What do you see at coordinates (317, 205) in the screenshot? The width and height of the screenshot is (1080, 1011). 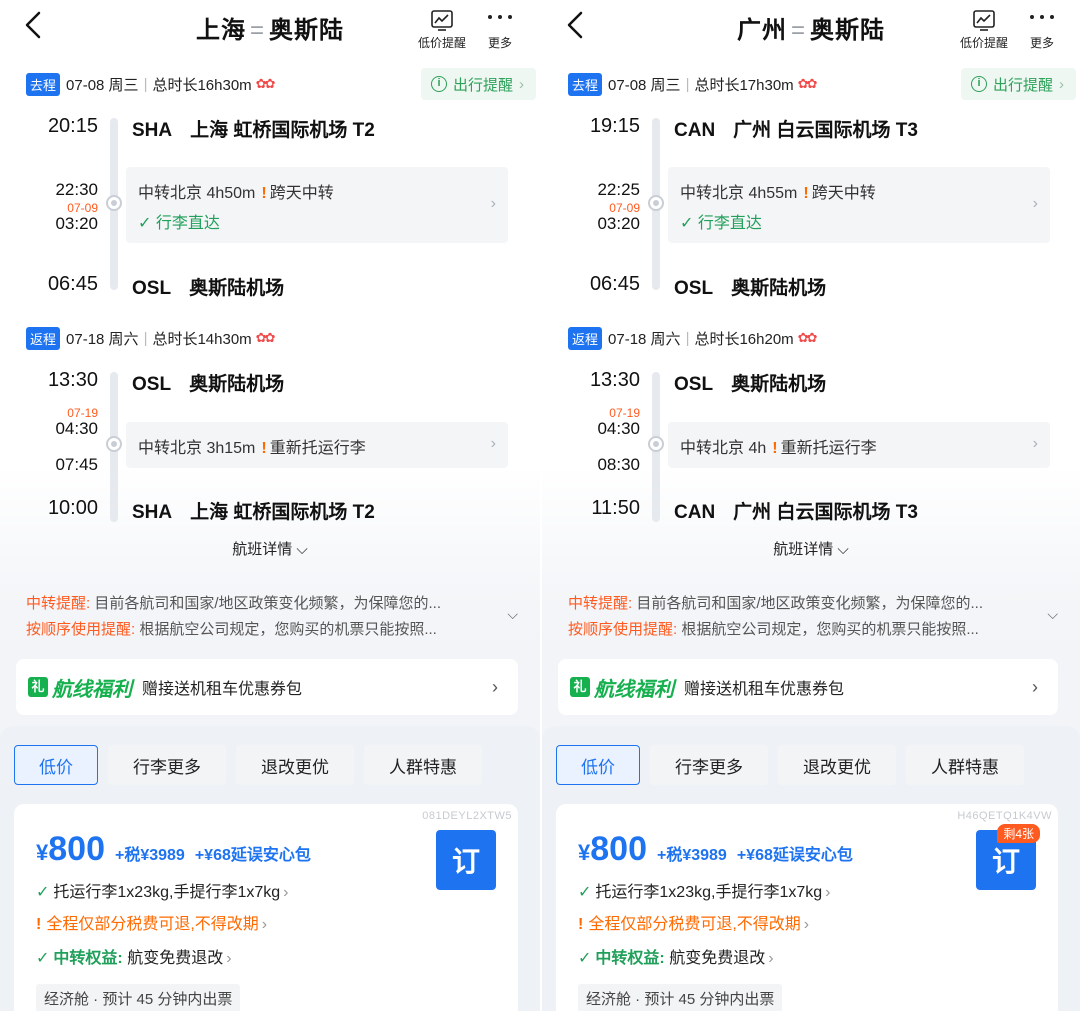 I see `outbound-transfer-box: 中转北京 4h50m! 跨天中转 ✓ 行李直达 ›` at bounding box center [317, 205].